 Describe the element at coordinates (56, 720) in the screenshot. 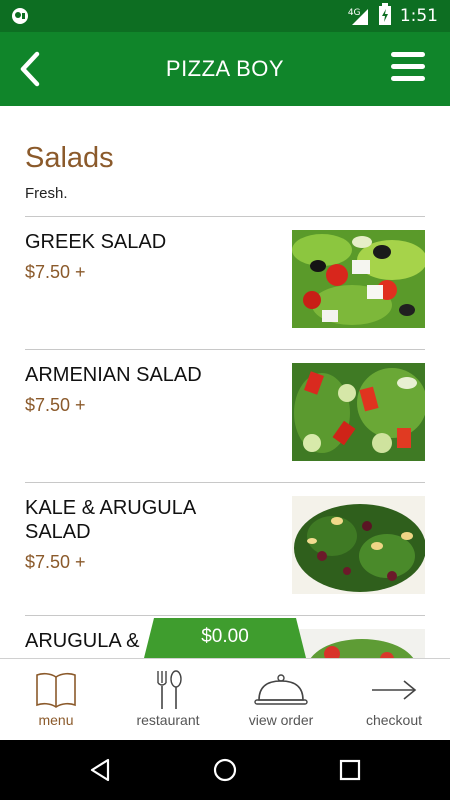

I see `nav-label: menu` at that location.